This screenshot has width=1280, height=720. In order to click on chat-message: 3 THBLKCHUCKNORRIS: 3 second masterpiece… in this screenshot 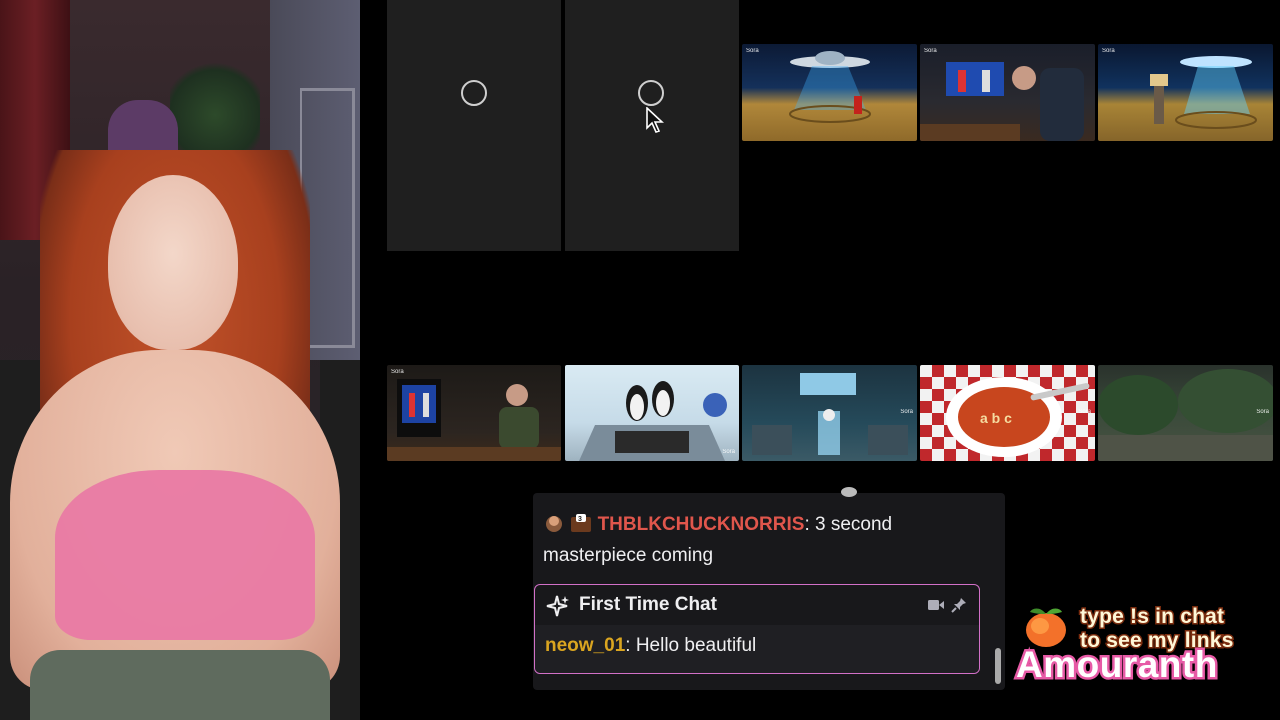, I will do `click(768, 540)`.